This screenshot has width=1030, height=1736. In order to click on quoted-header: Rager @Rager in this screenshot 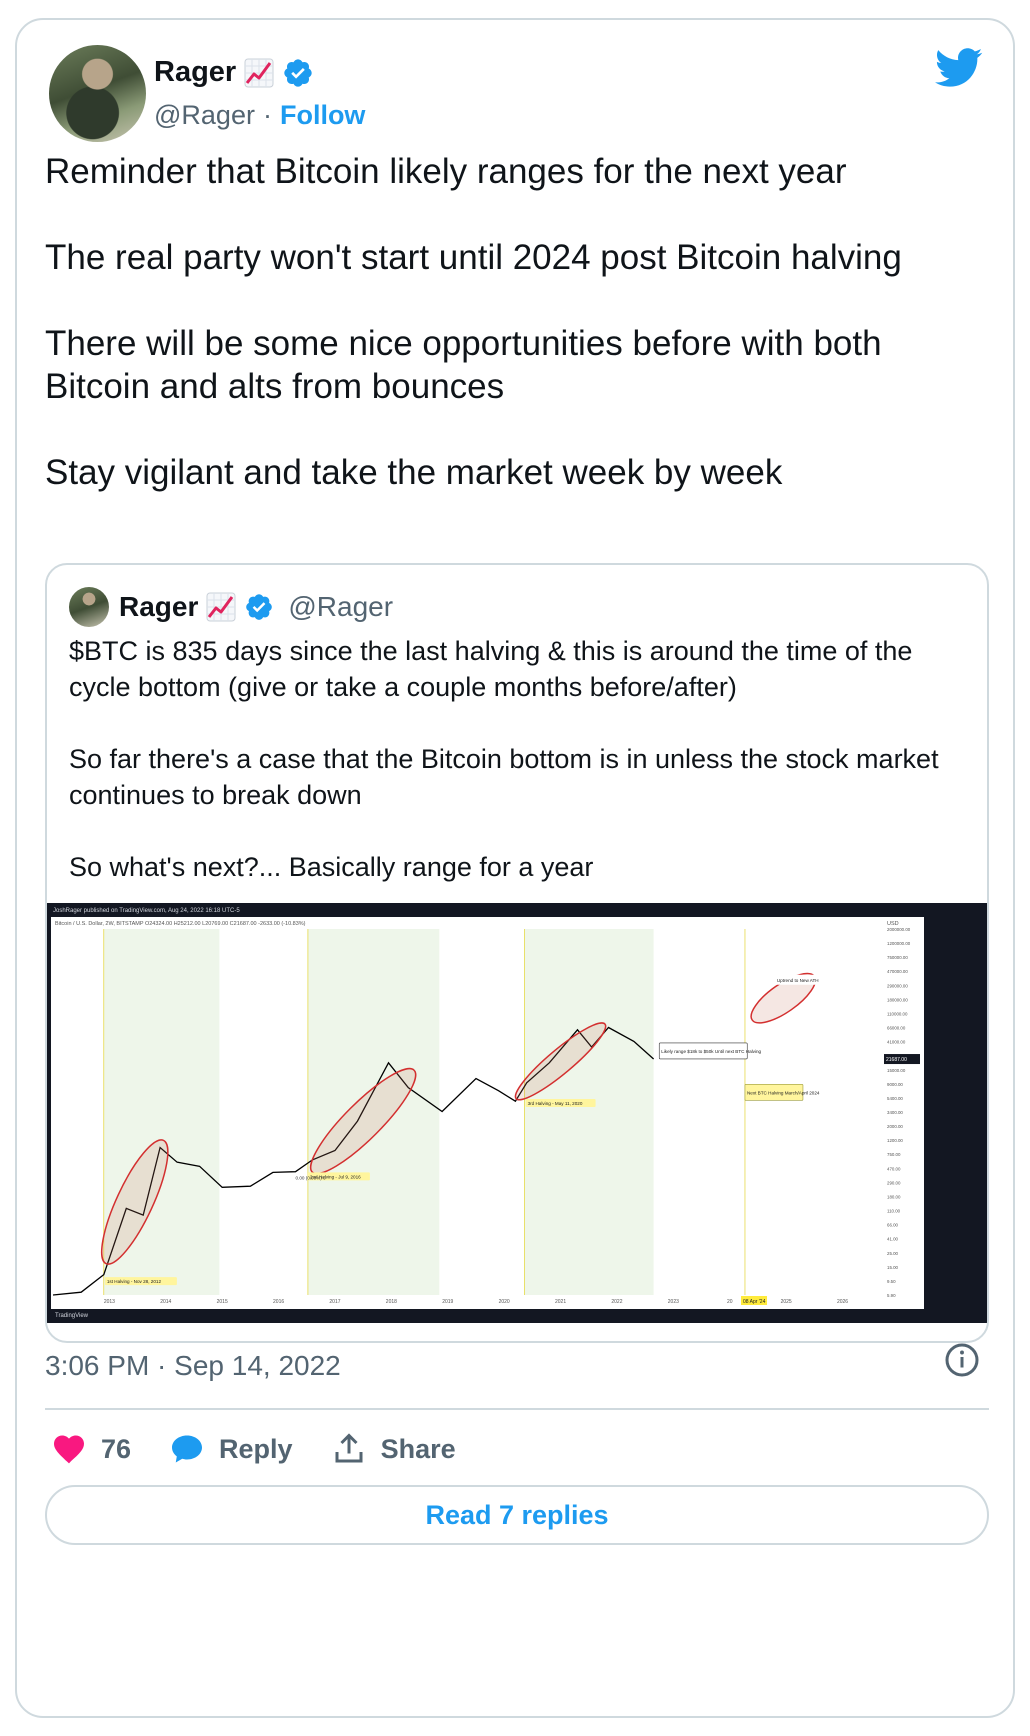, I will do `click(231, 607)`.